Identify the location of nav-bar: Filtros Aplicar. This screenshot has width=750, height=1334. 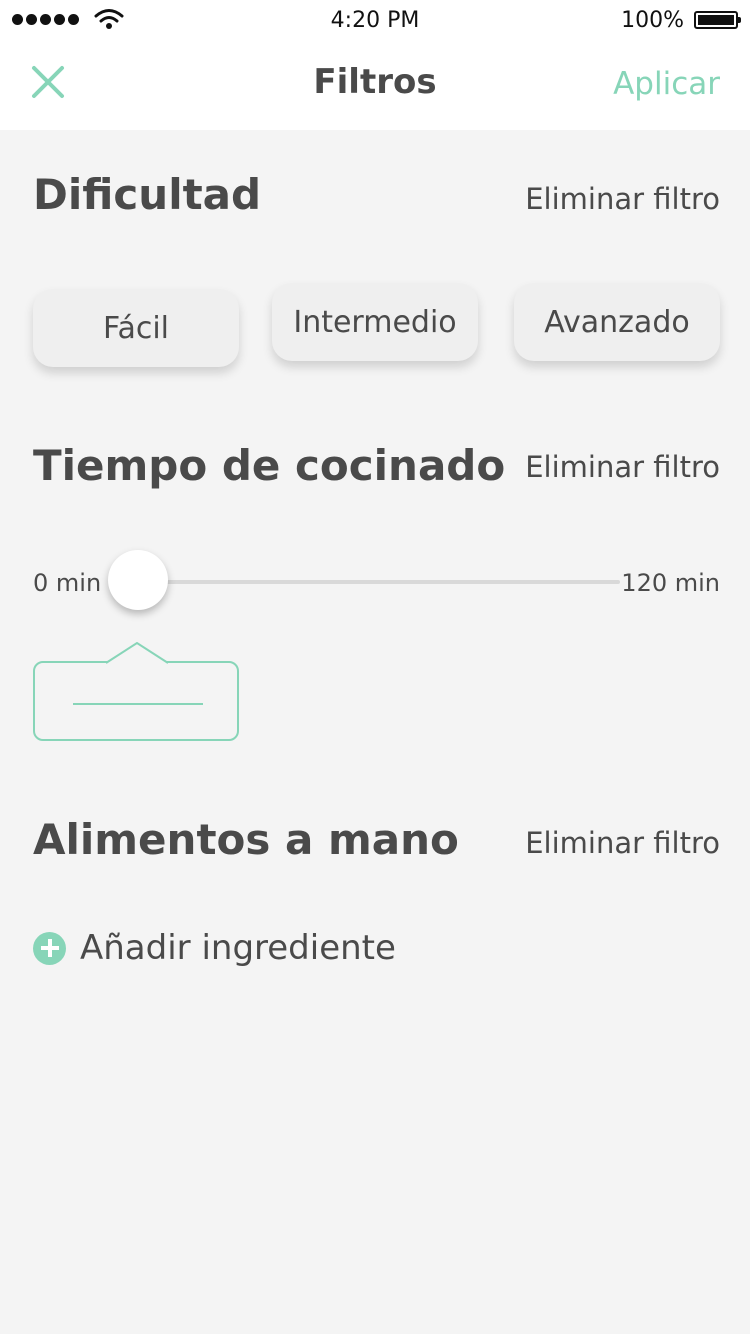
(375, 85).